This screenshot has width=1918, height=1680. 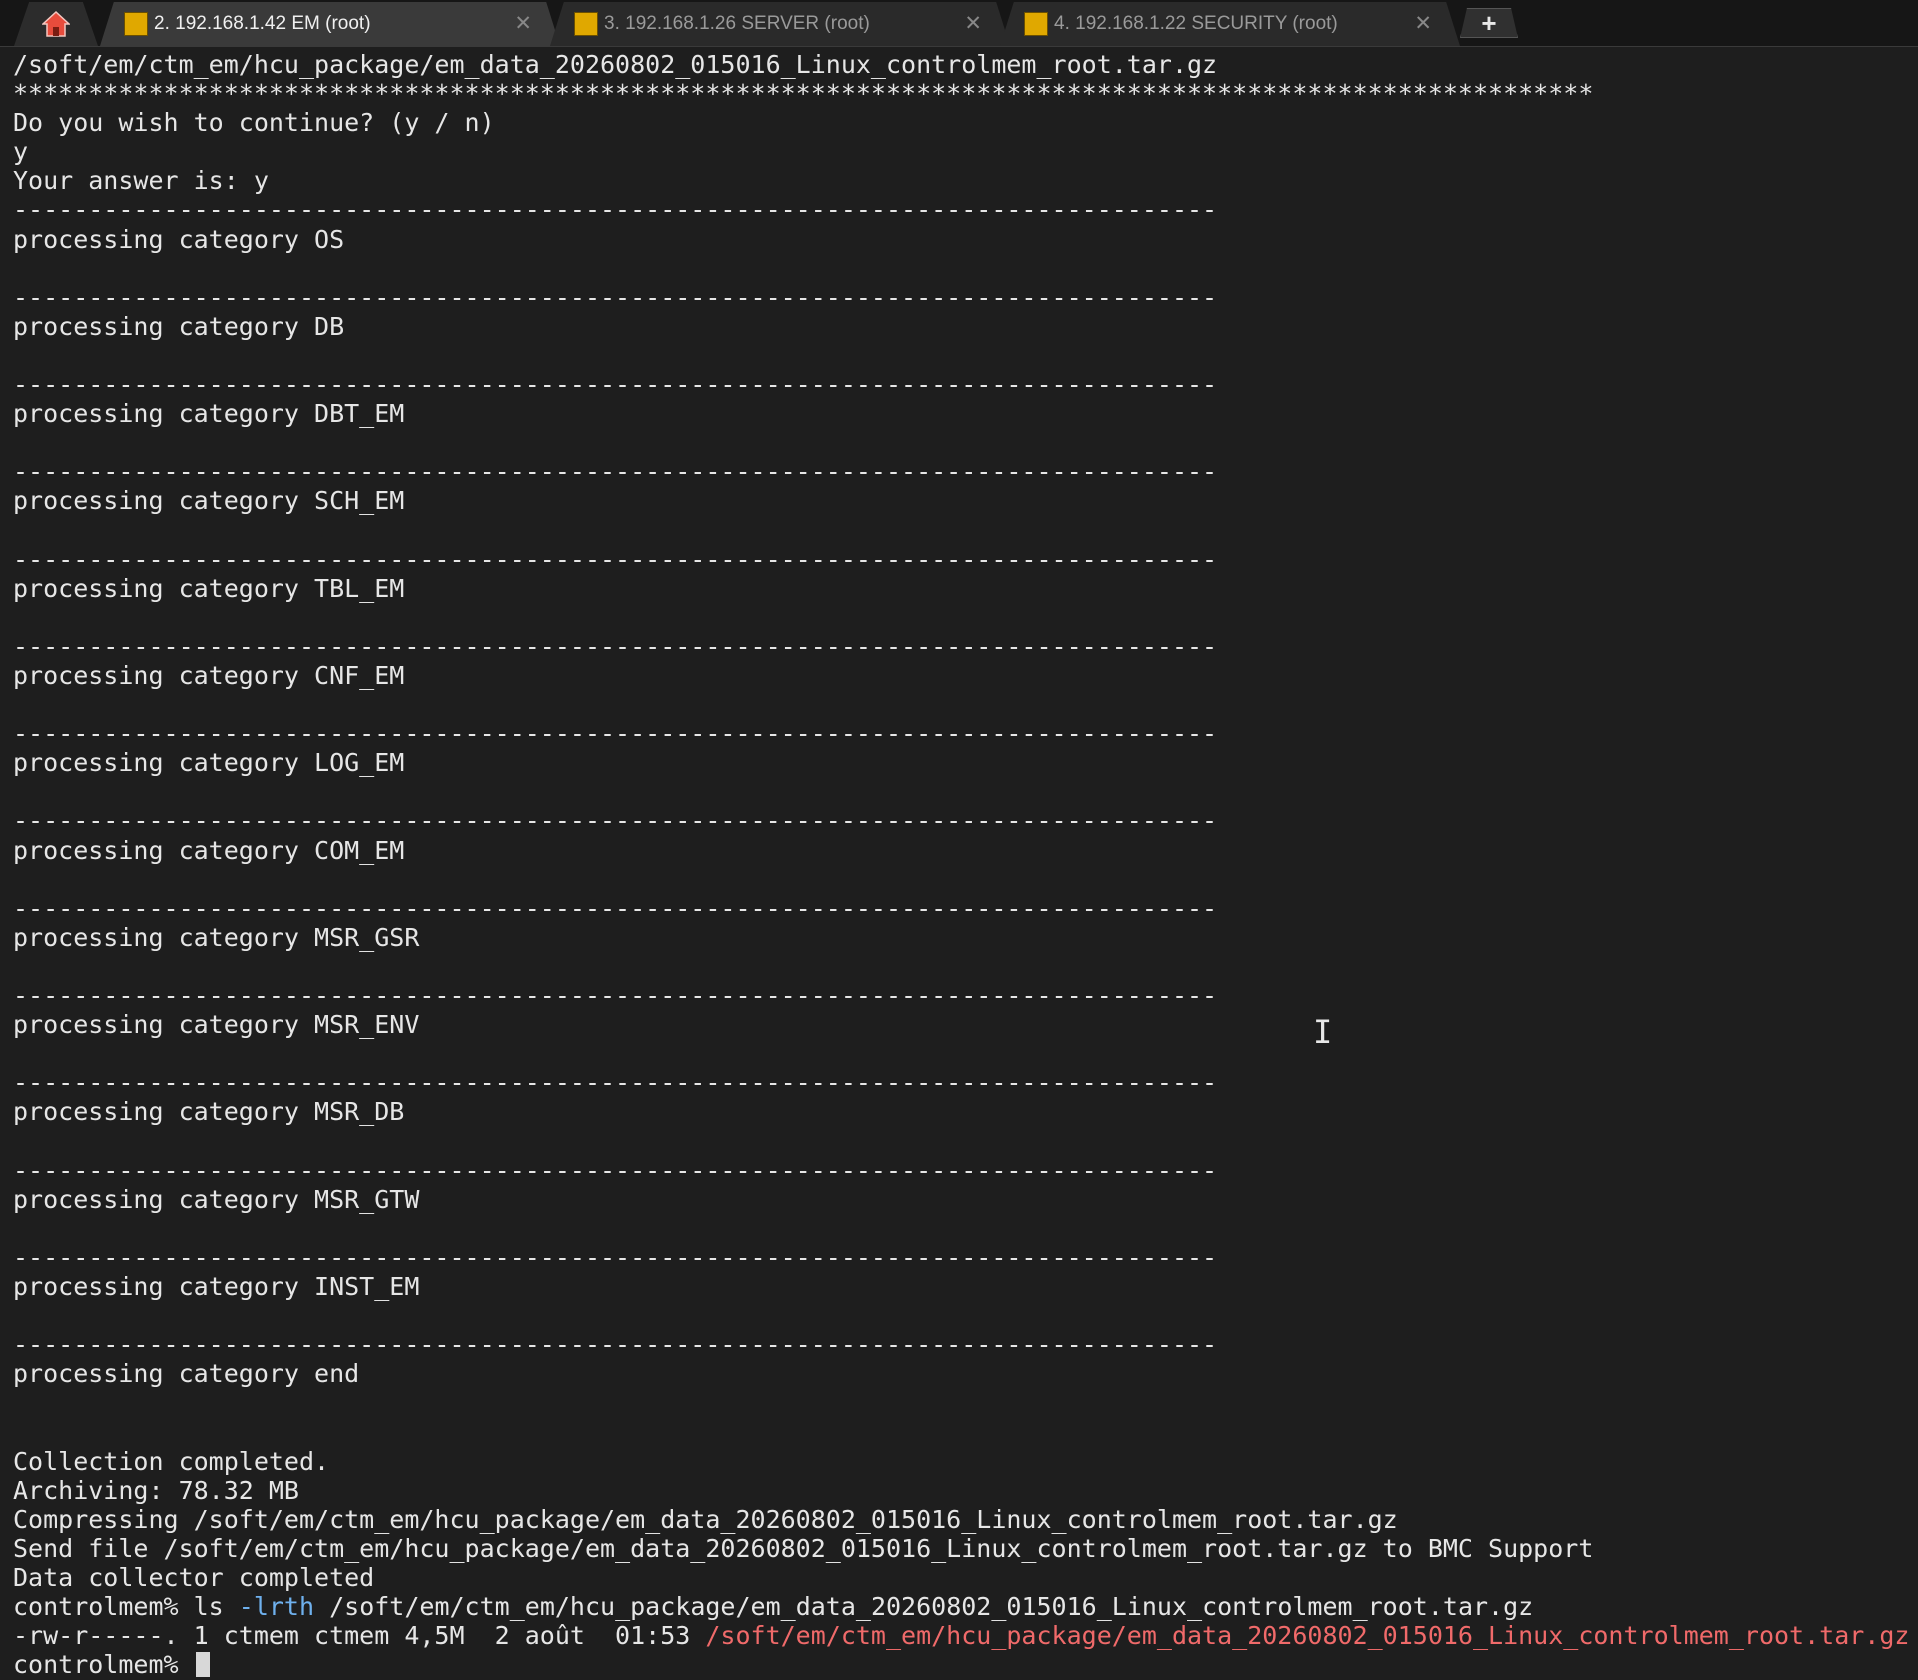 What do you see at coordinates (209, 675) in the screenshot?
I see `terminal-line: processing category CNF_EM` at bounding box center [209, 675].